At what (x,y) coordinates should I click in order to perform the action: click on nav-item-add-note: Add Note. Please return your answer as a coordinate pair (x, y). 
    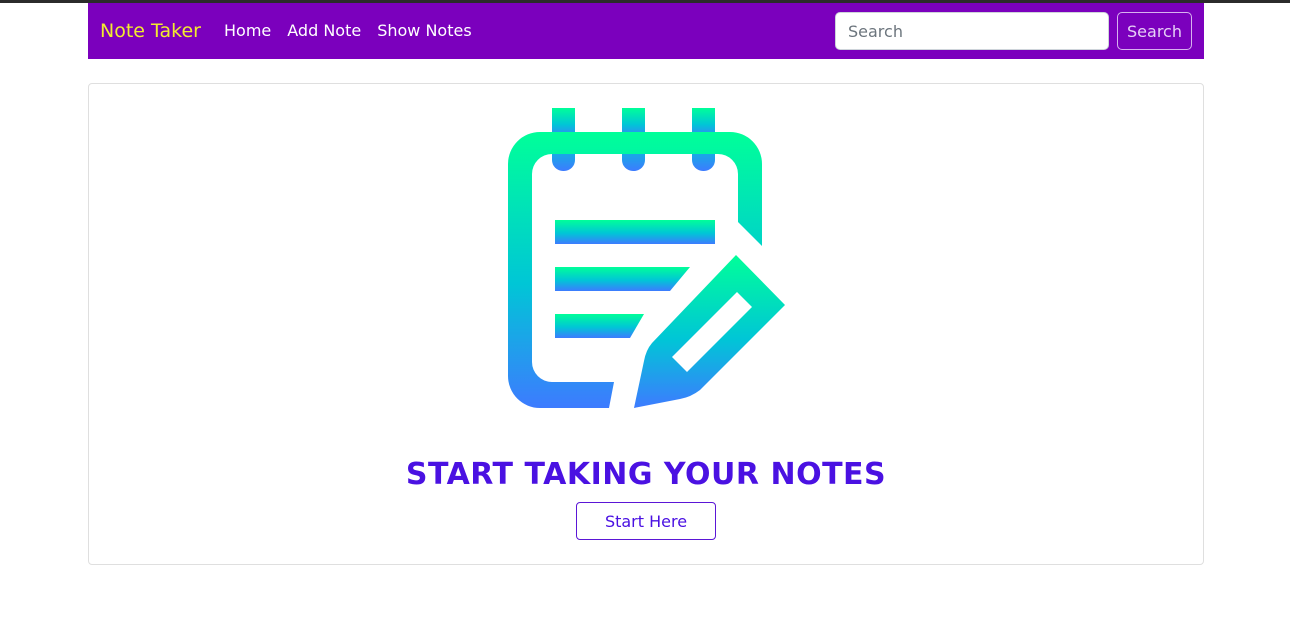
    Looking at the image, I should click on (324, 31).